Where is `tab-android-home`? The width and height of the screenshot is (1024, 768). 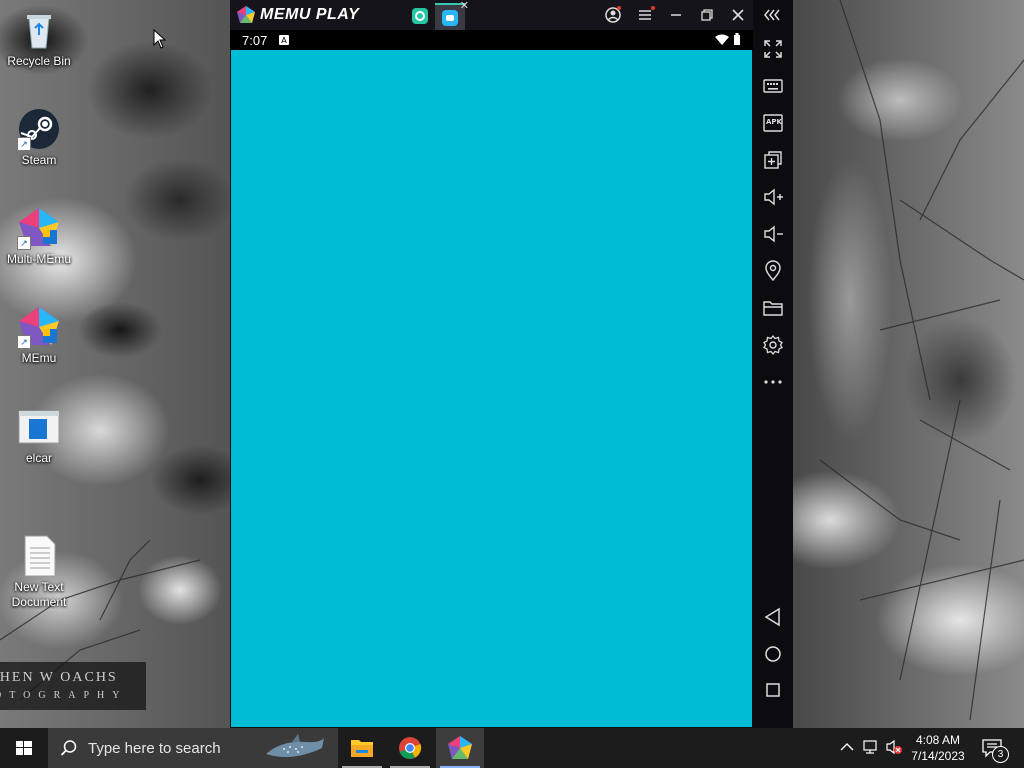
tab-android-home is located at coordinates (420, 16).